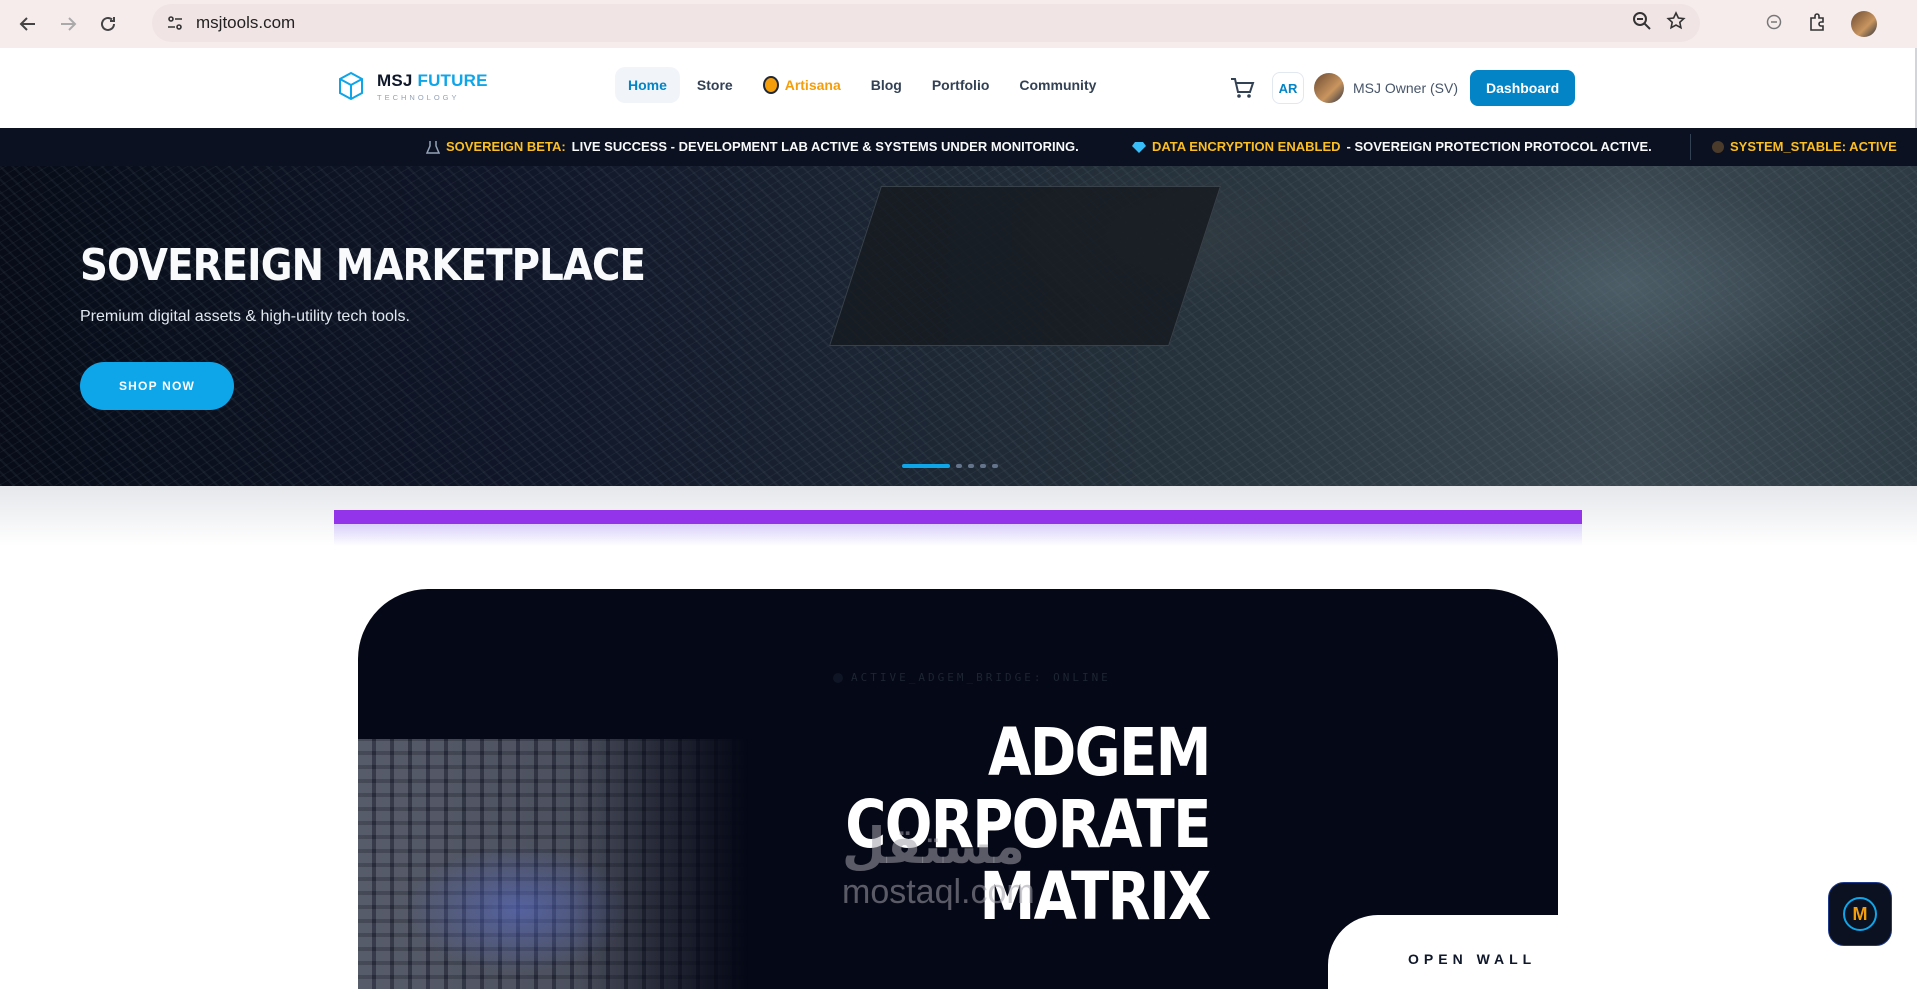  What do you see at coordinates (1025, 266) in the screenshot?
I see `circuit-chip-graphic` at bounding box center [1025, 266].